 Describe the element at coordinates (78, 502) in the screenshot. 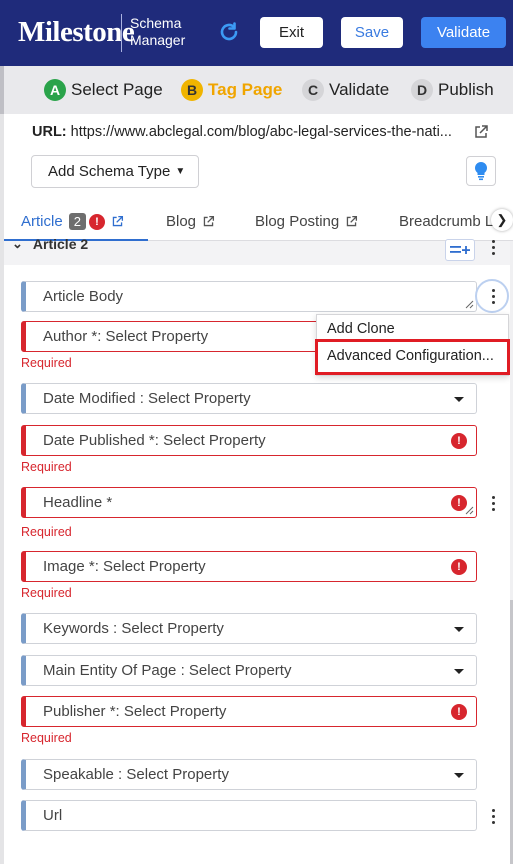

I see `field-label: Headline *` at that location.